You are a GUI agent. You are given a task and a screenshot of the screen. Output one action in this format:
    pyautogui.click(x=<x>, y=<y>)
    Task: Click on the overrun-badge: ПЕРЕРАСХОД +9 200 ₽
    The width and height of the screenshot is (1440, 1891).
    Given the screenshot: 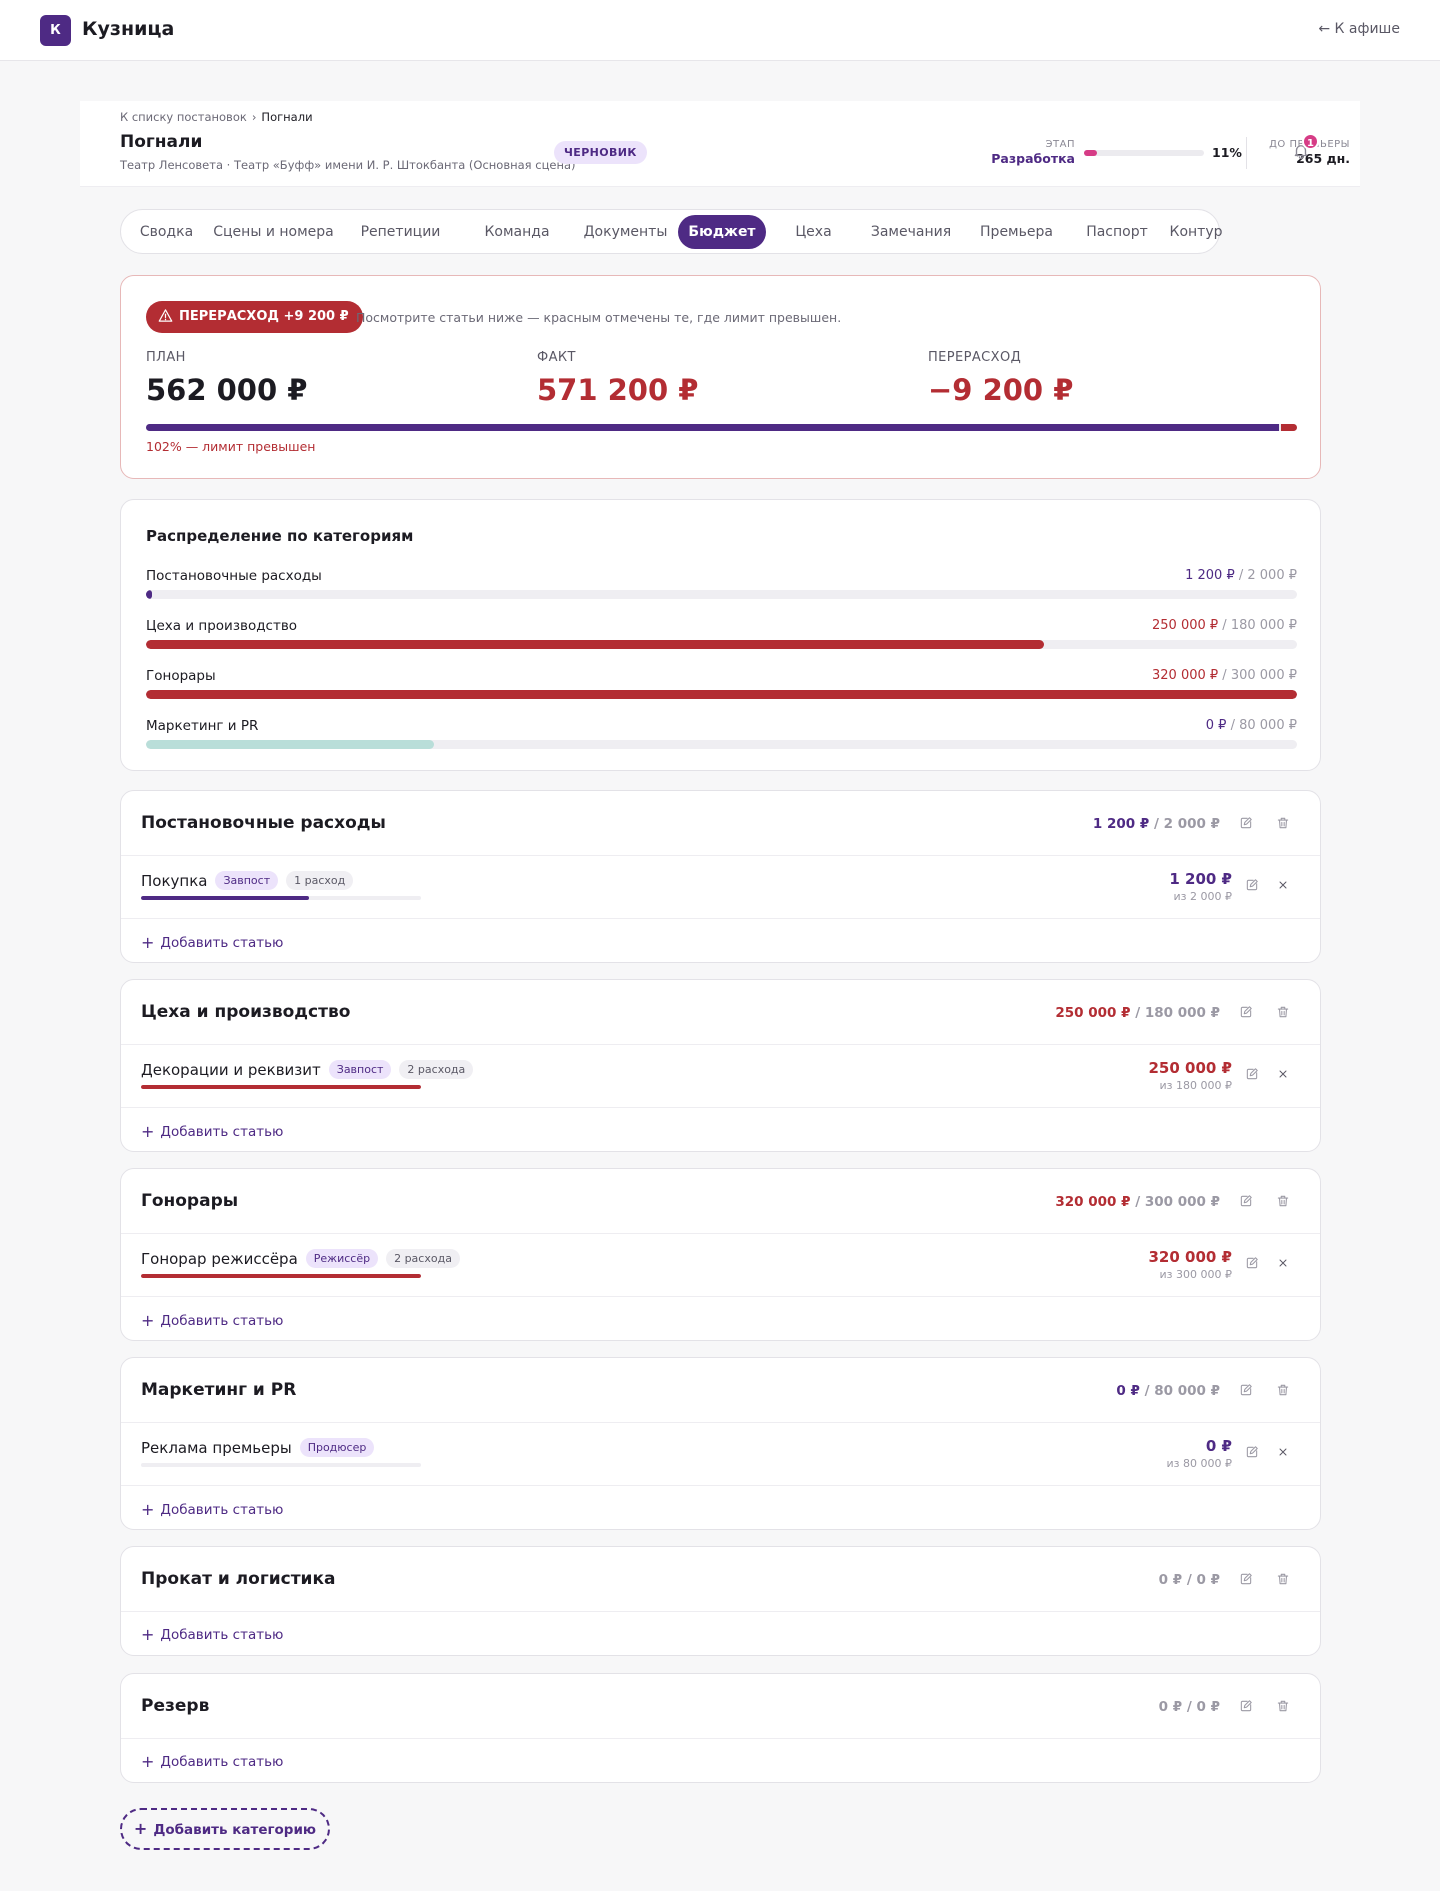 What is the action you would take?
    pyautogui.click(x=254, y=317)
    